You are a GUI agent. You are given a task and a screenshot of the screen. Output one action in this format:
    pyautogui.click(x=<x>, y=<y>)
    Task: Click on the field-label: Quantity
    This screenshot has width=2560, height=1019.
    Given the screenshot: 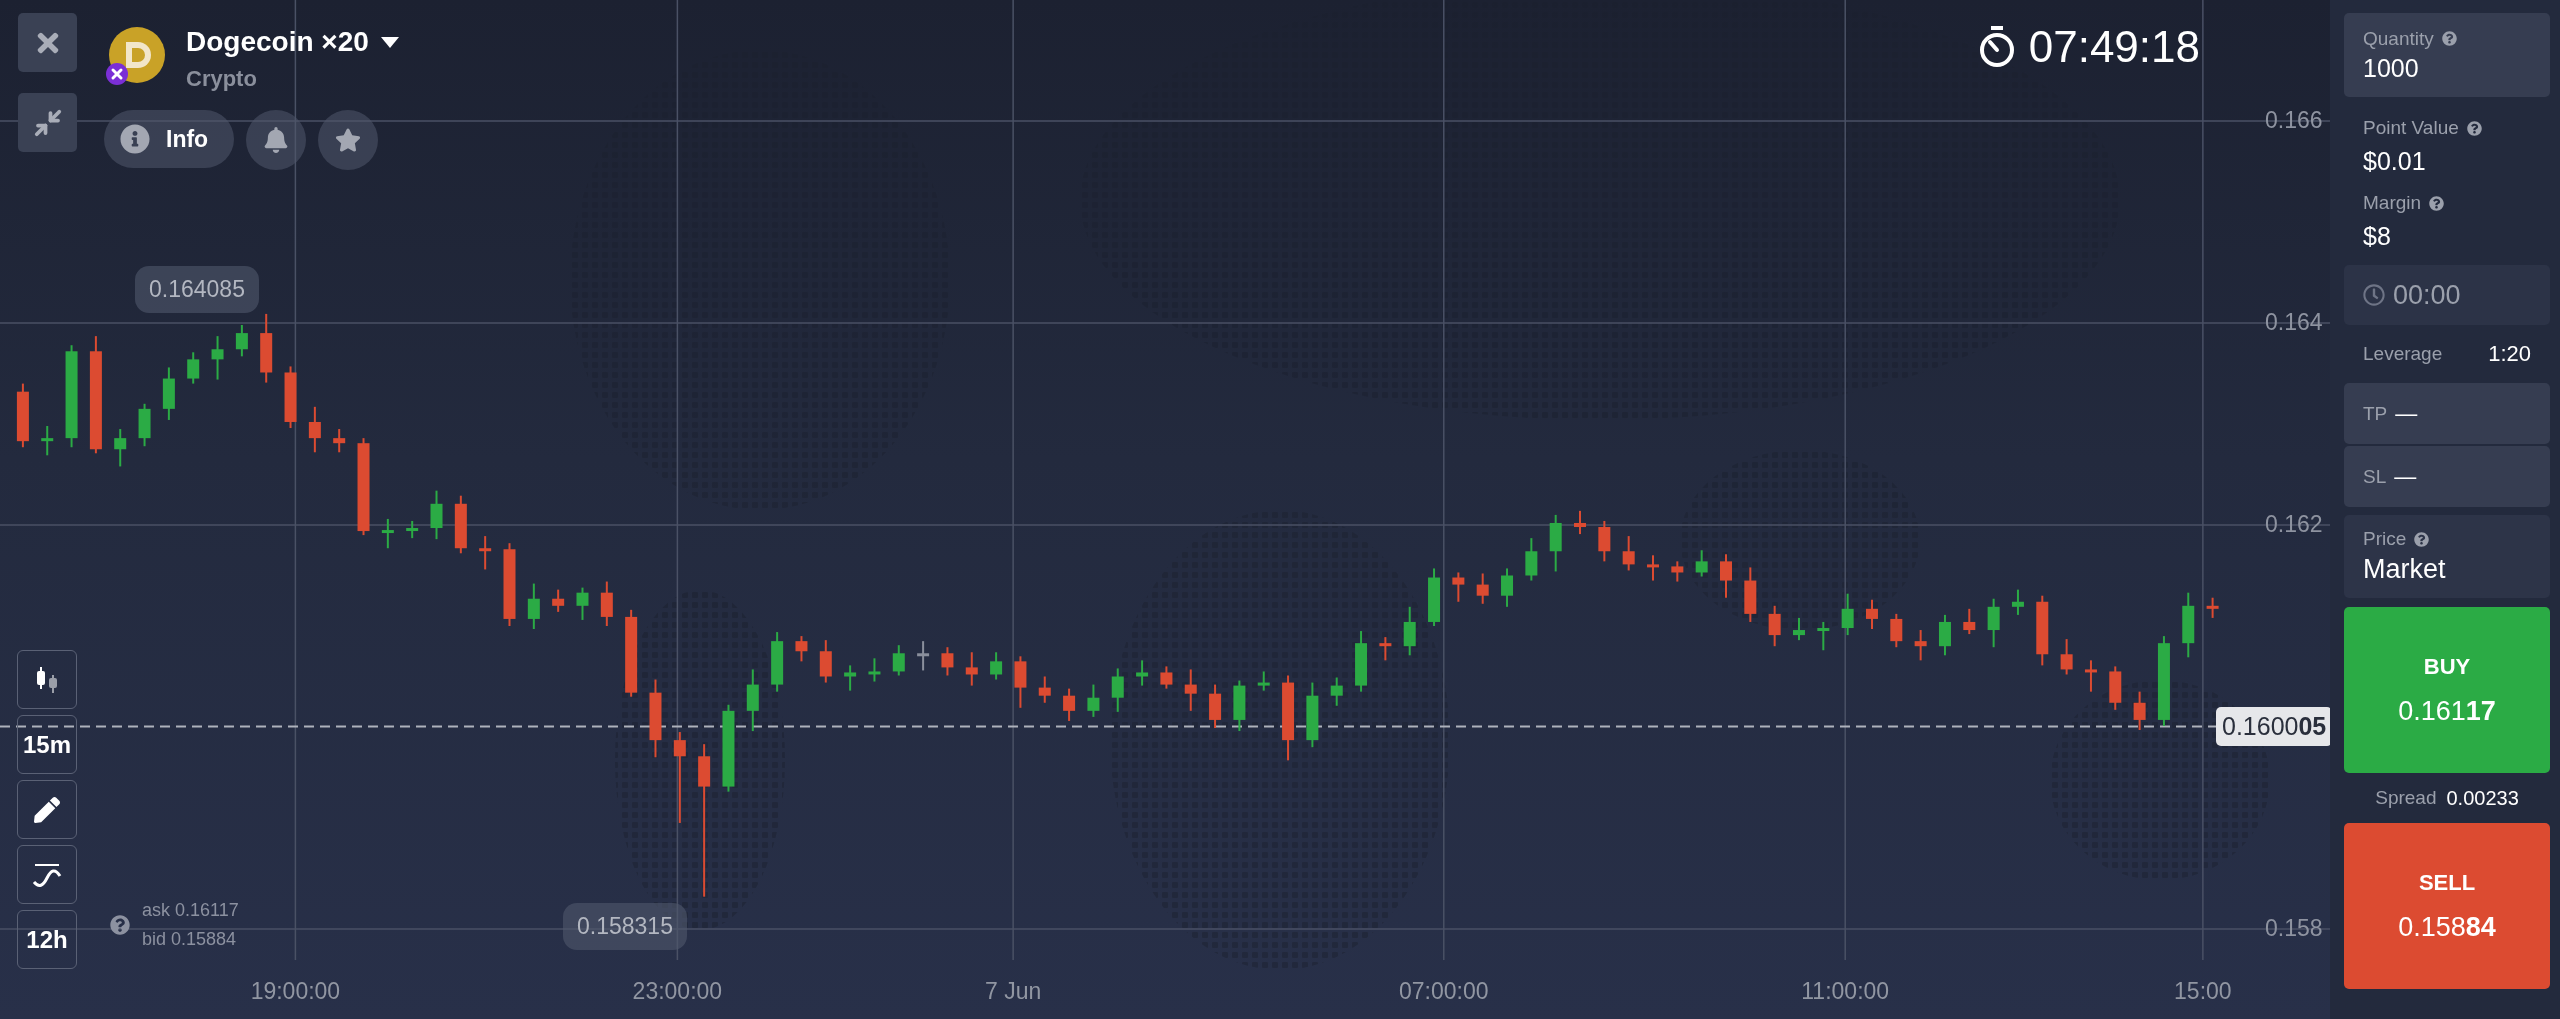 What is the action you would take?
    pyautogui.click(x=2398, y=38)
    